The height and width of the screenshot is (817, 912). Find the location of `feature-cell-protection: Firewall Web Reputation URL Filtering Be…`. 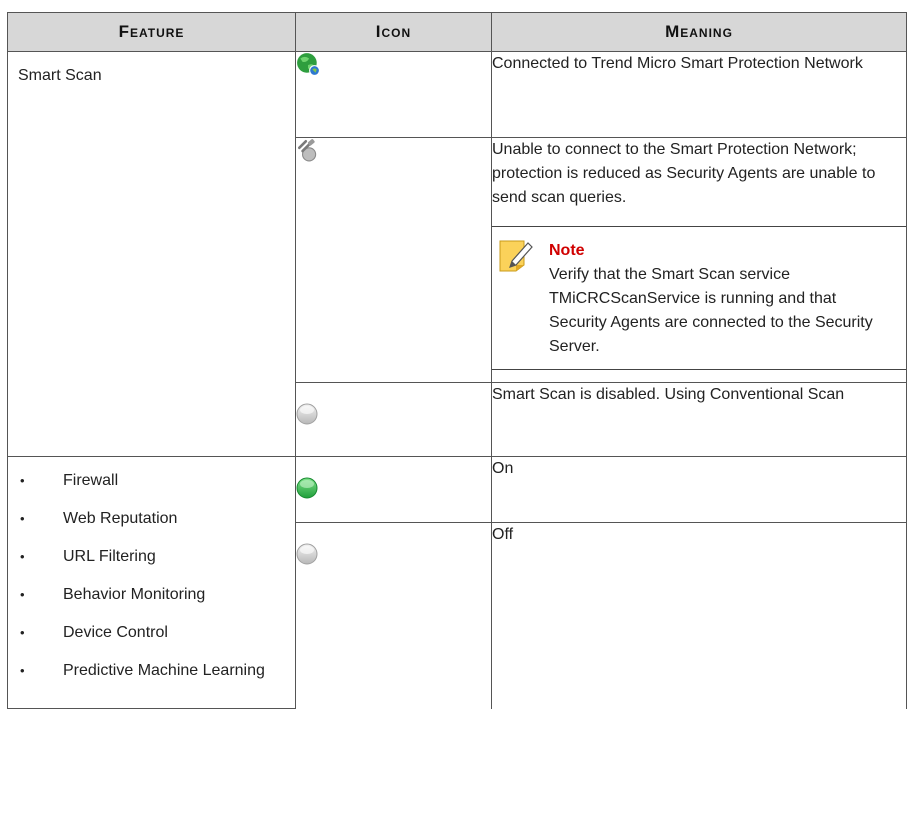

feature-cell-protection: Firewall Web Reputation URL Filtering Be… is located at coordinates (151, 582).